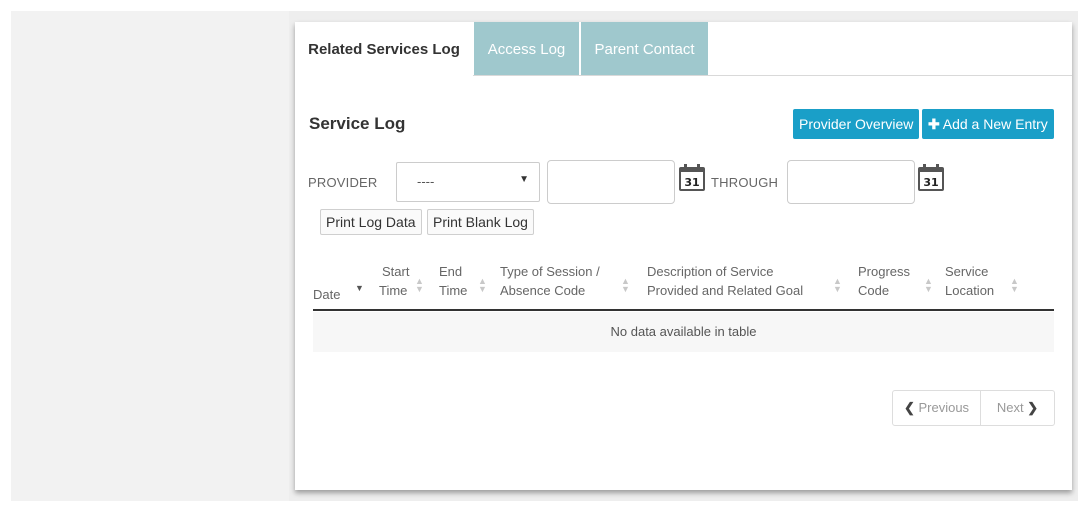 Image resolution: width=1084 pixels, height=506 pixels. I want to click on add-new-entry-button: ✚ Add a New Entry, so click(988, 124).